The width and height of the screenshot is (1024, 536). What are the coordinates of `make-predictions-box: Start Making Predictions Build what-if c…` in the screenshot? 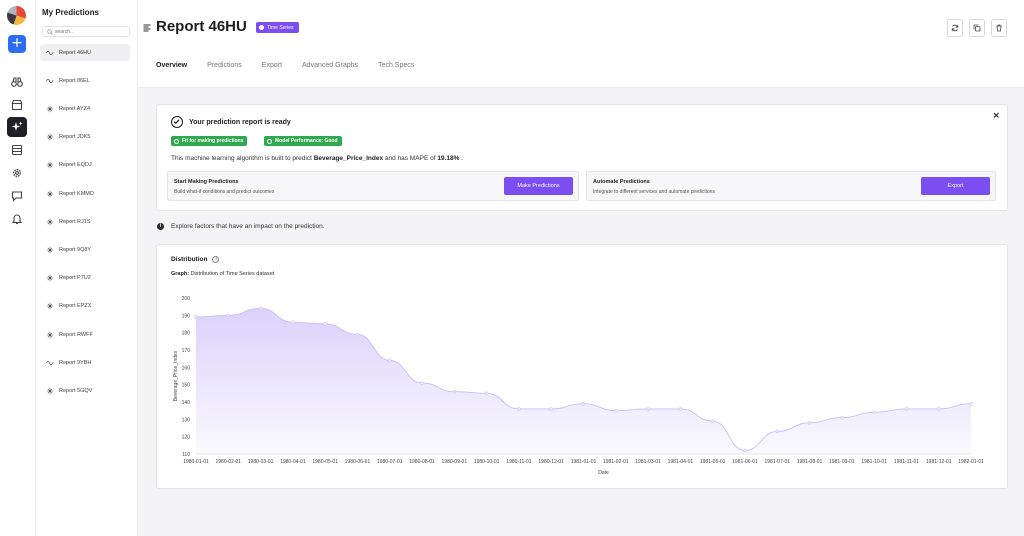 It's located at (373, 186).